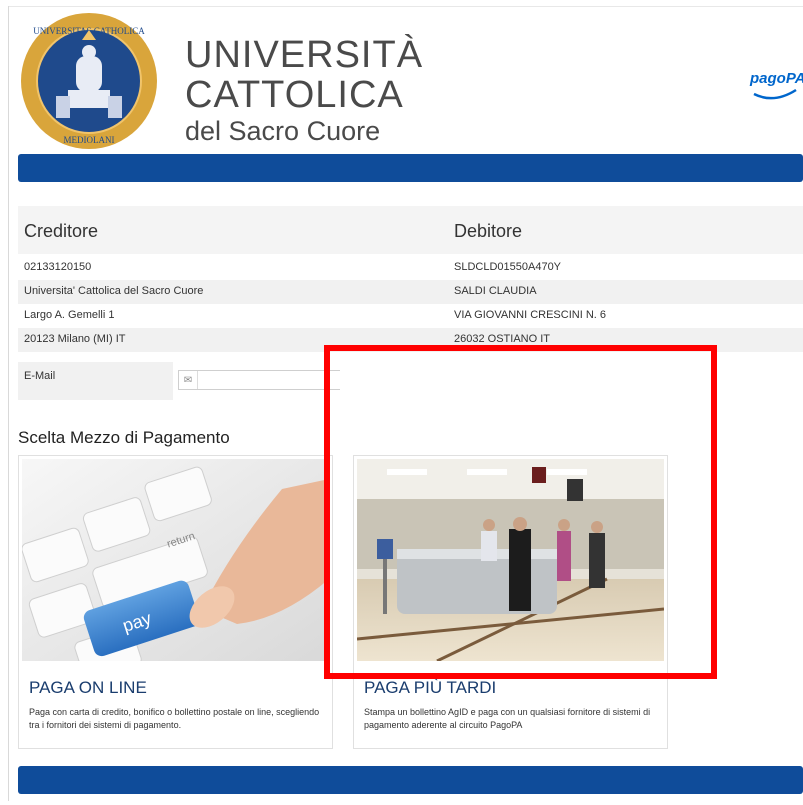 The image size is (803, 805). Describe the element at coordinates (530, 315) in the screenshot. I see `debtor-address: VIA GIOVANNI CRESCINI N. 6` at that location.